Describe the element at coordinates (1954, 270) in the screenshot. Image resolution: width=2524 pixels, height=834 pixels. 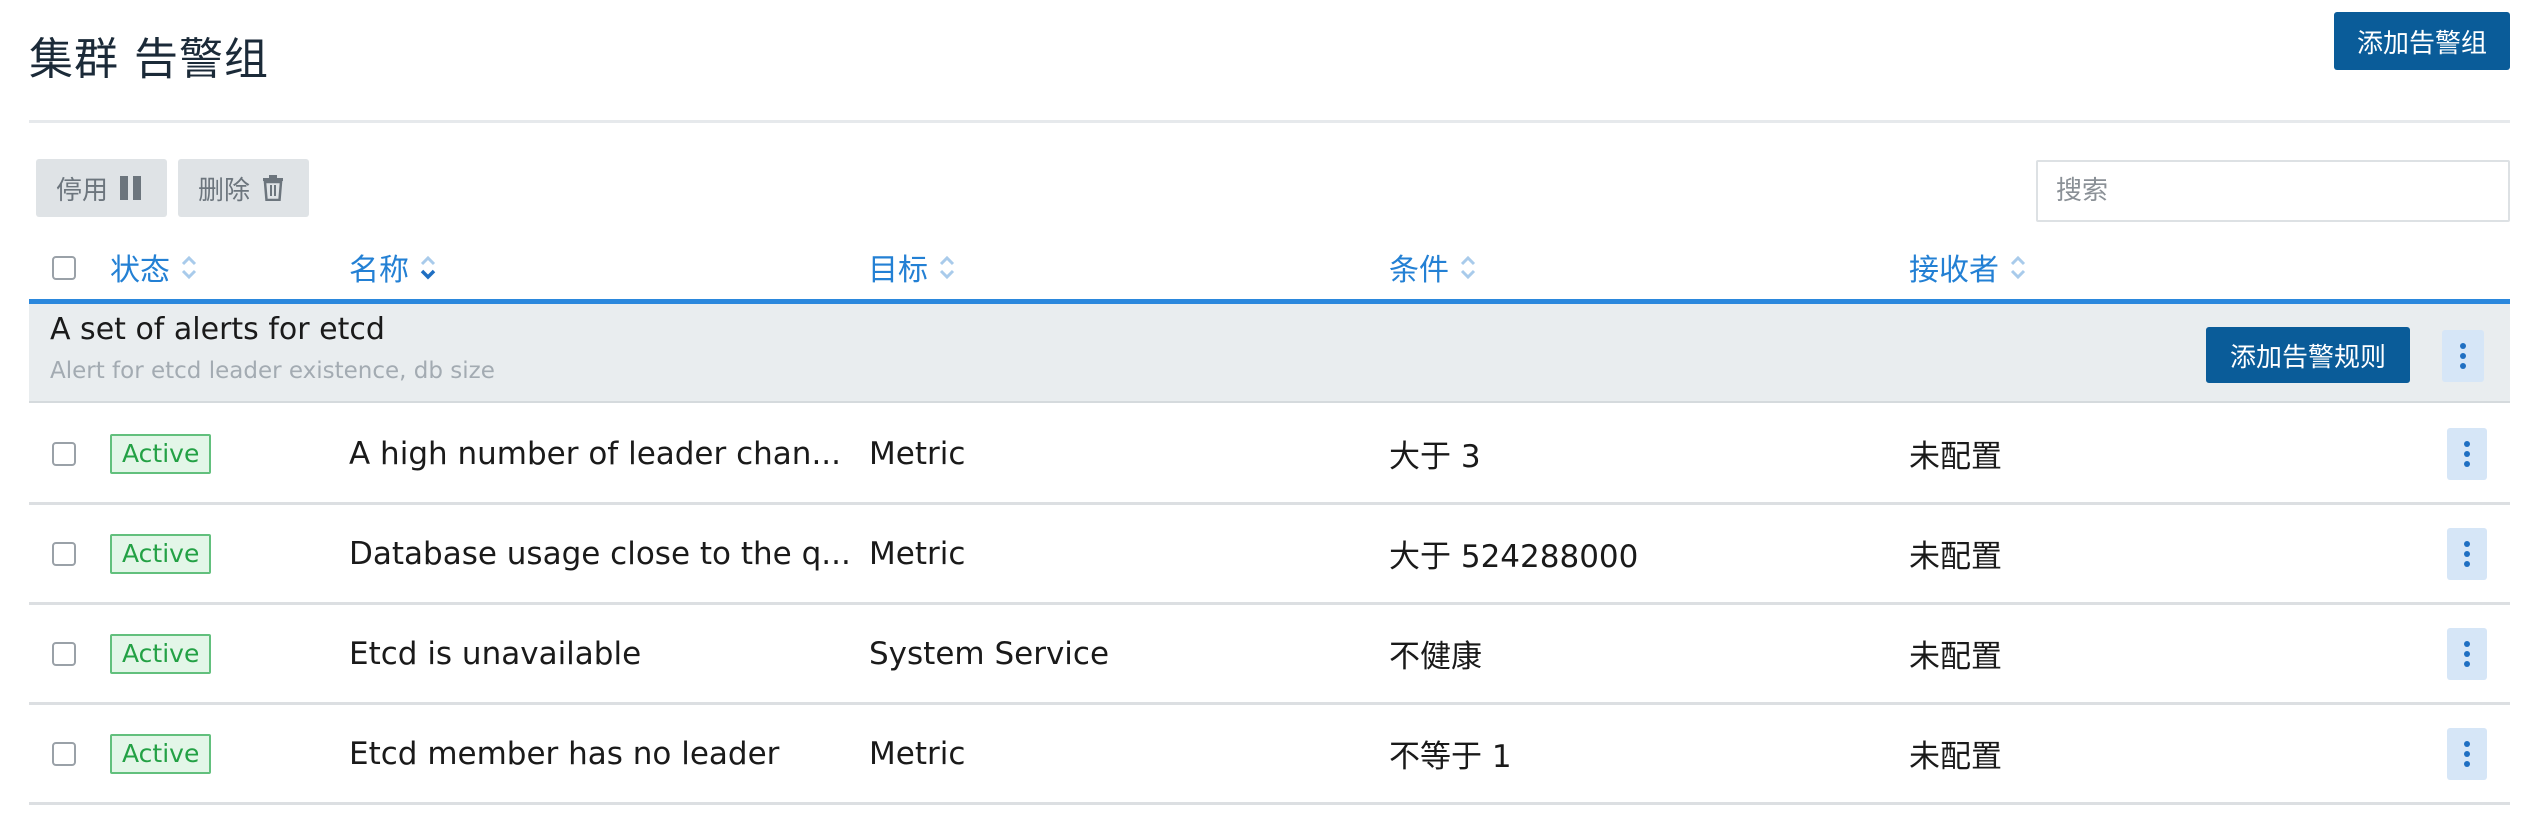
I see `column-label-recipients: 接收者` at that location.